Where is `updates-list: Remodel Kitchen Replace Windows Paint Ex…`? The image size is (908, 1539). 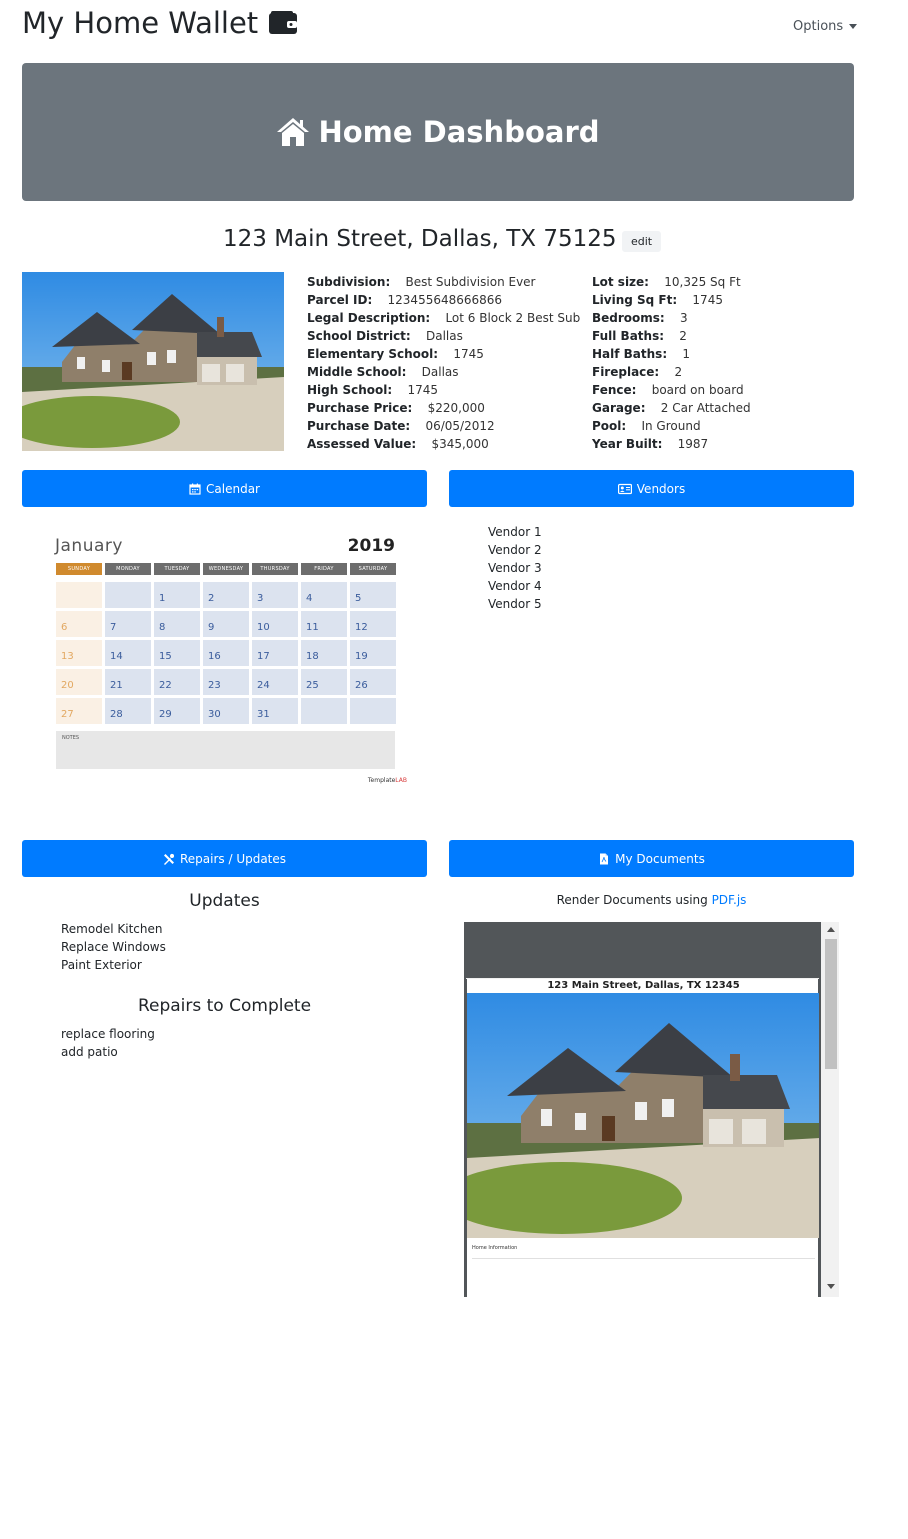 updates-list: Remodel Kitchen Replace Windows Paint Ex… is located at coordinates (113, 947).